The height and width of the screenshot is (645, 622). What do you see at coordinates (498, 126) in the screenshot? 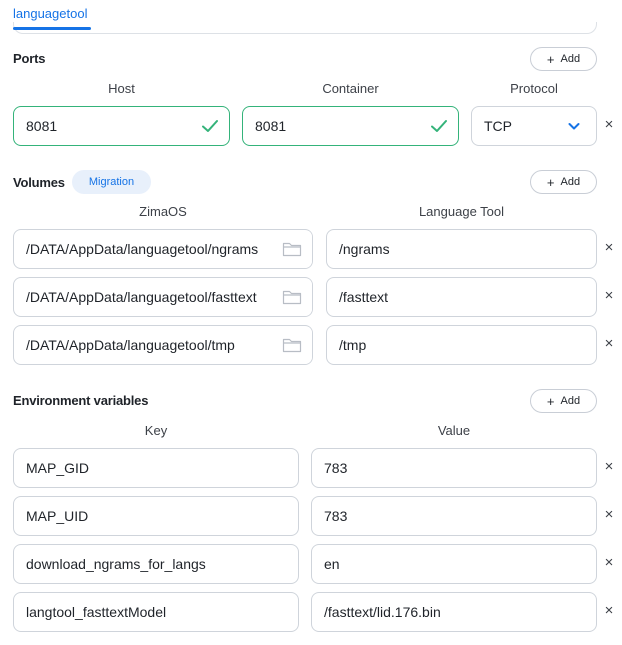
I see `port-protocol-value: TCP` at bounding box center [498, 126].